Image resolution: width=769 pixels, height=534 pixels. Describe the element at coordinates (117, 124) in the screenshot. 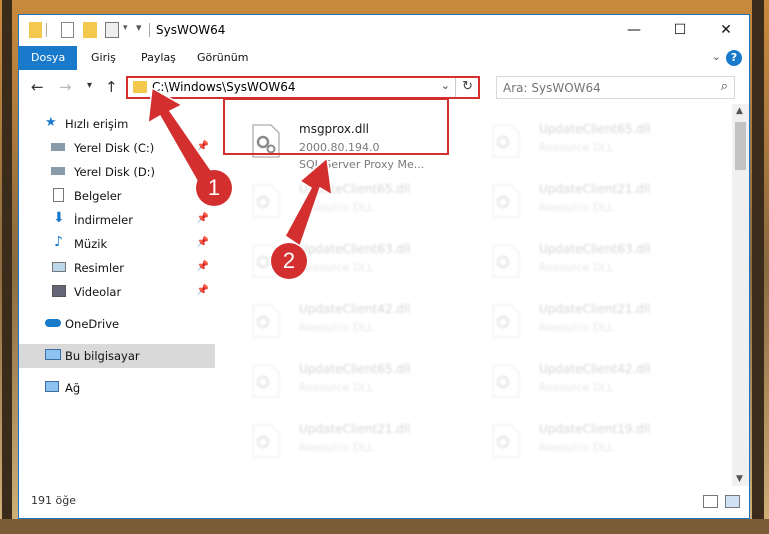

I see `sidebar-item-quick-access: ★ Hızlı erişim` at that location.